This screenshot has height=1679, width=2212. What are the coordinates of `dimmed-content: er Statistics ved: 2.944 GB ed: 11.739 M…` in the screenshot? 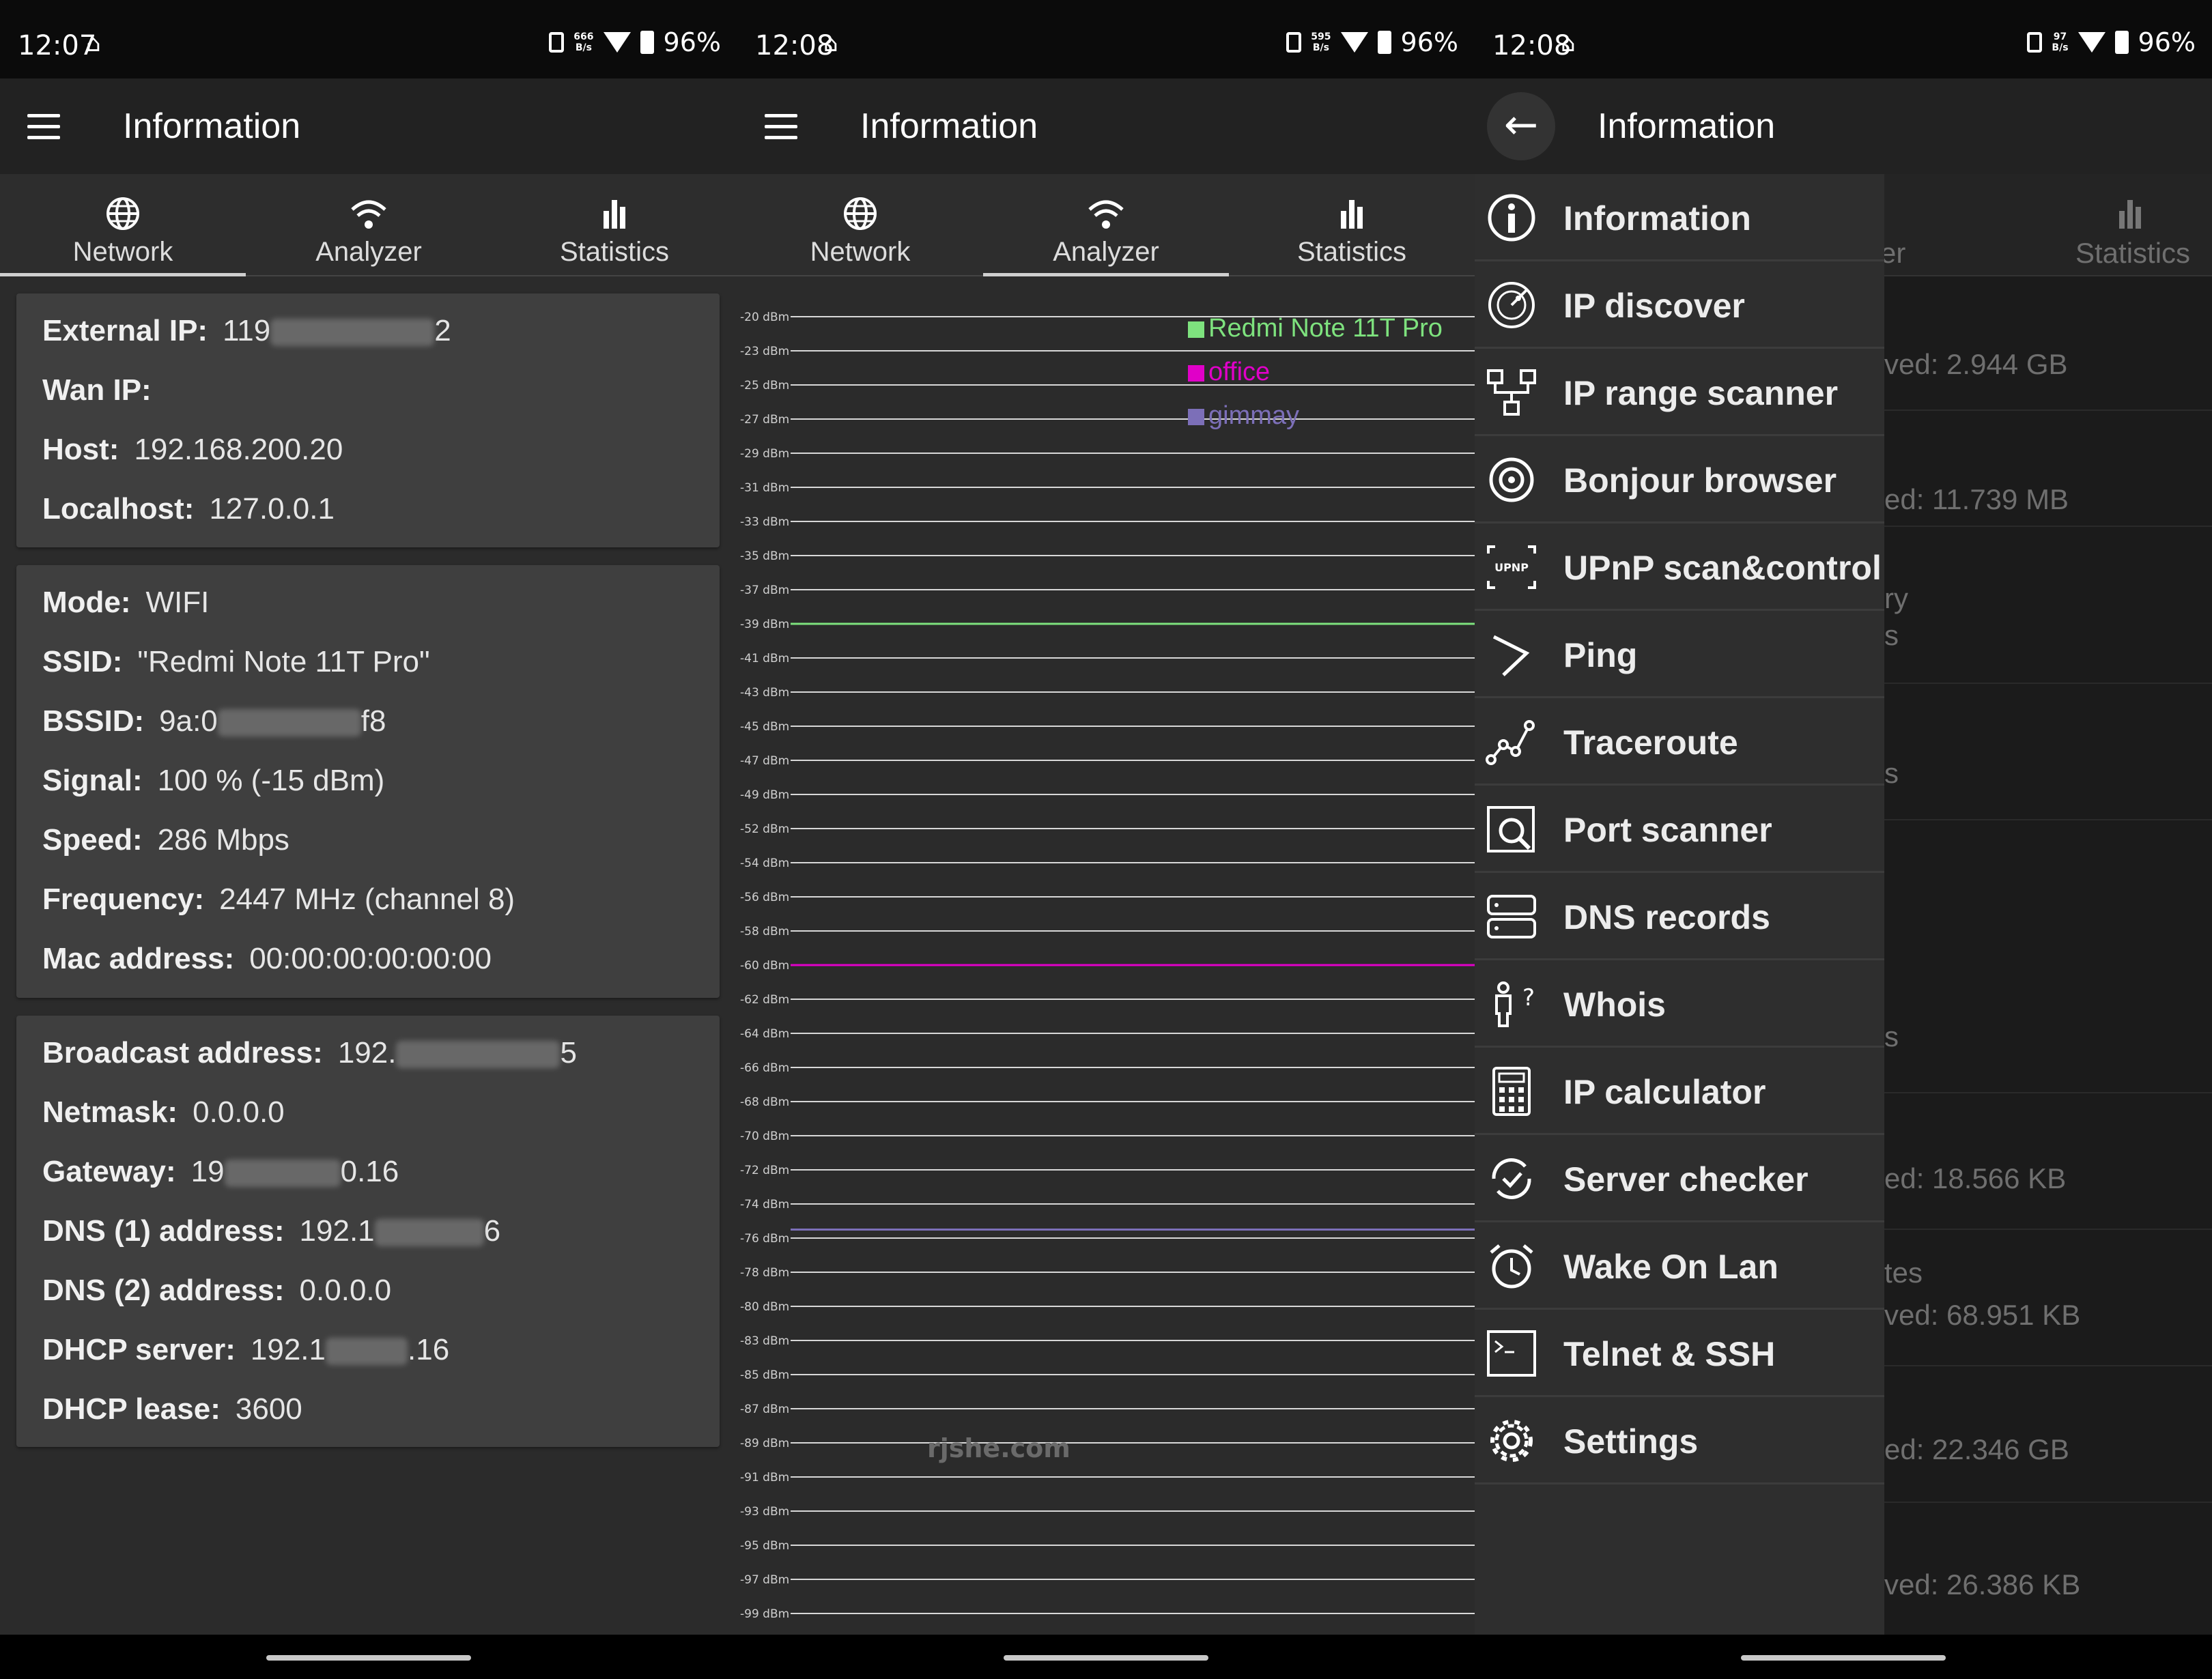 It's located at (2046, 904).